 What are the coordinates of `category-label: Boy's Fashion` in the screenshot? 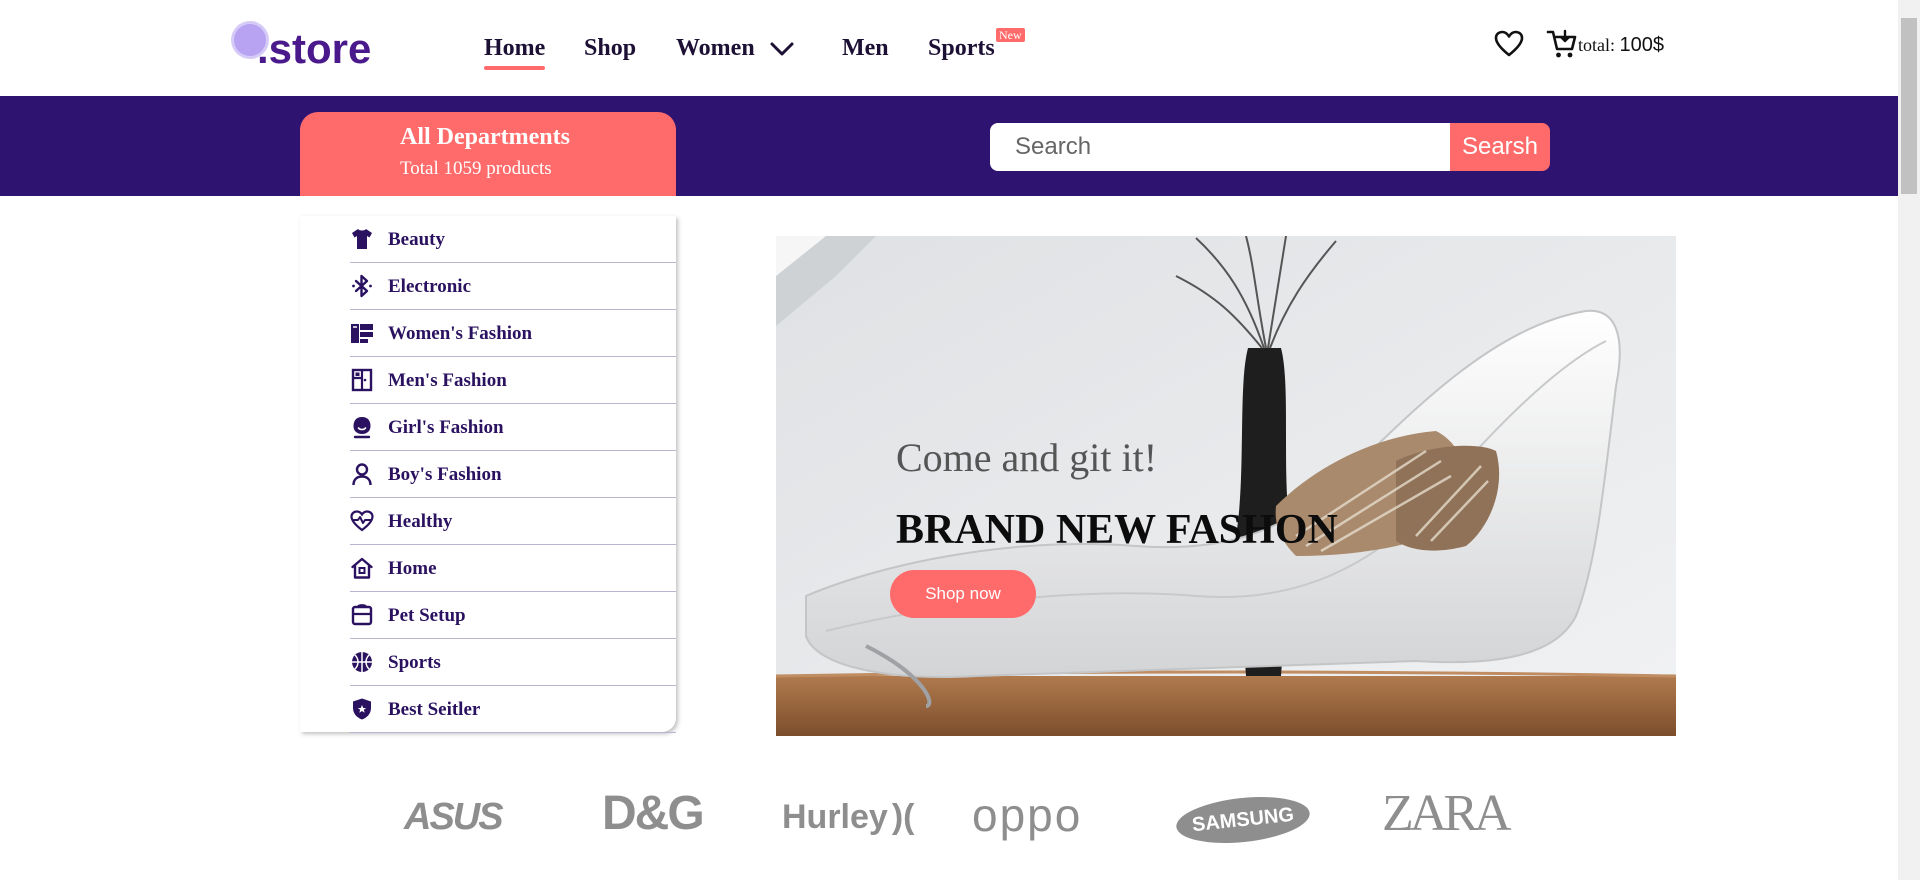 It's located at (445, 474).